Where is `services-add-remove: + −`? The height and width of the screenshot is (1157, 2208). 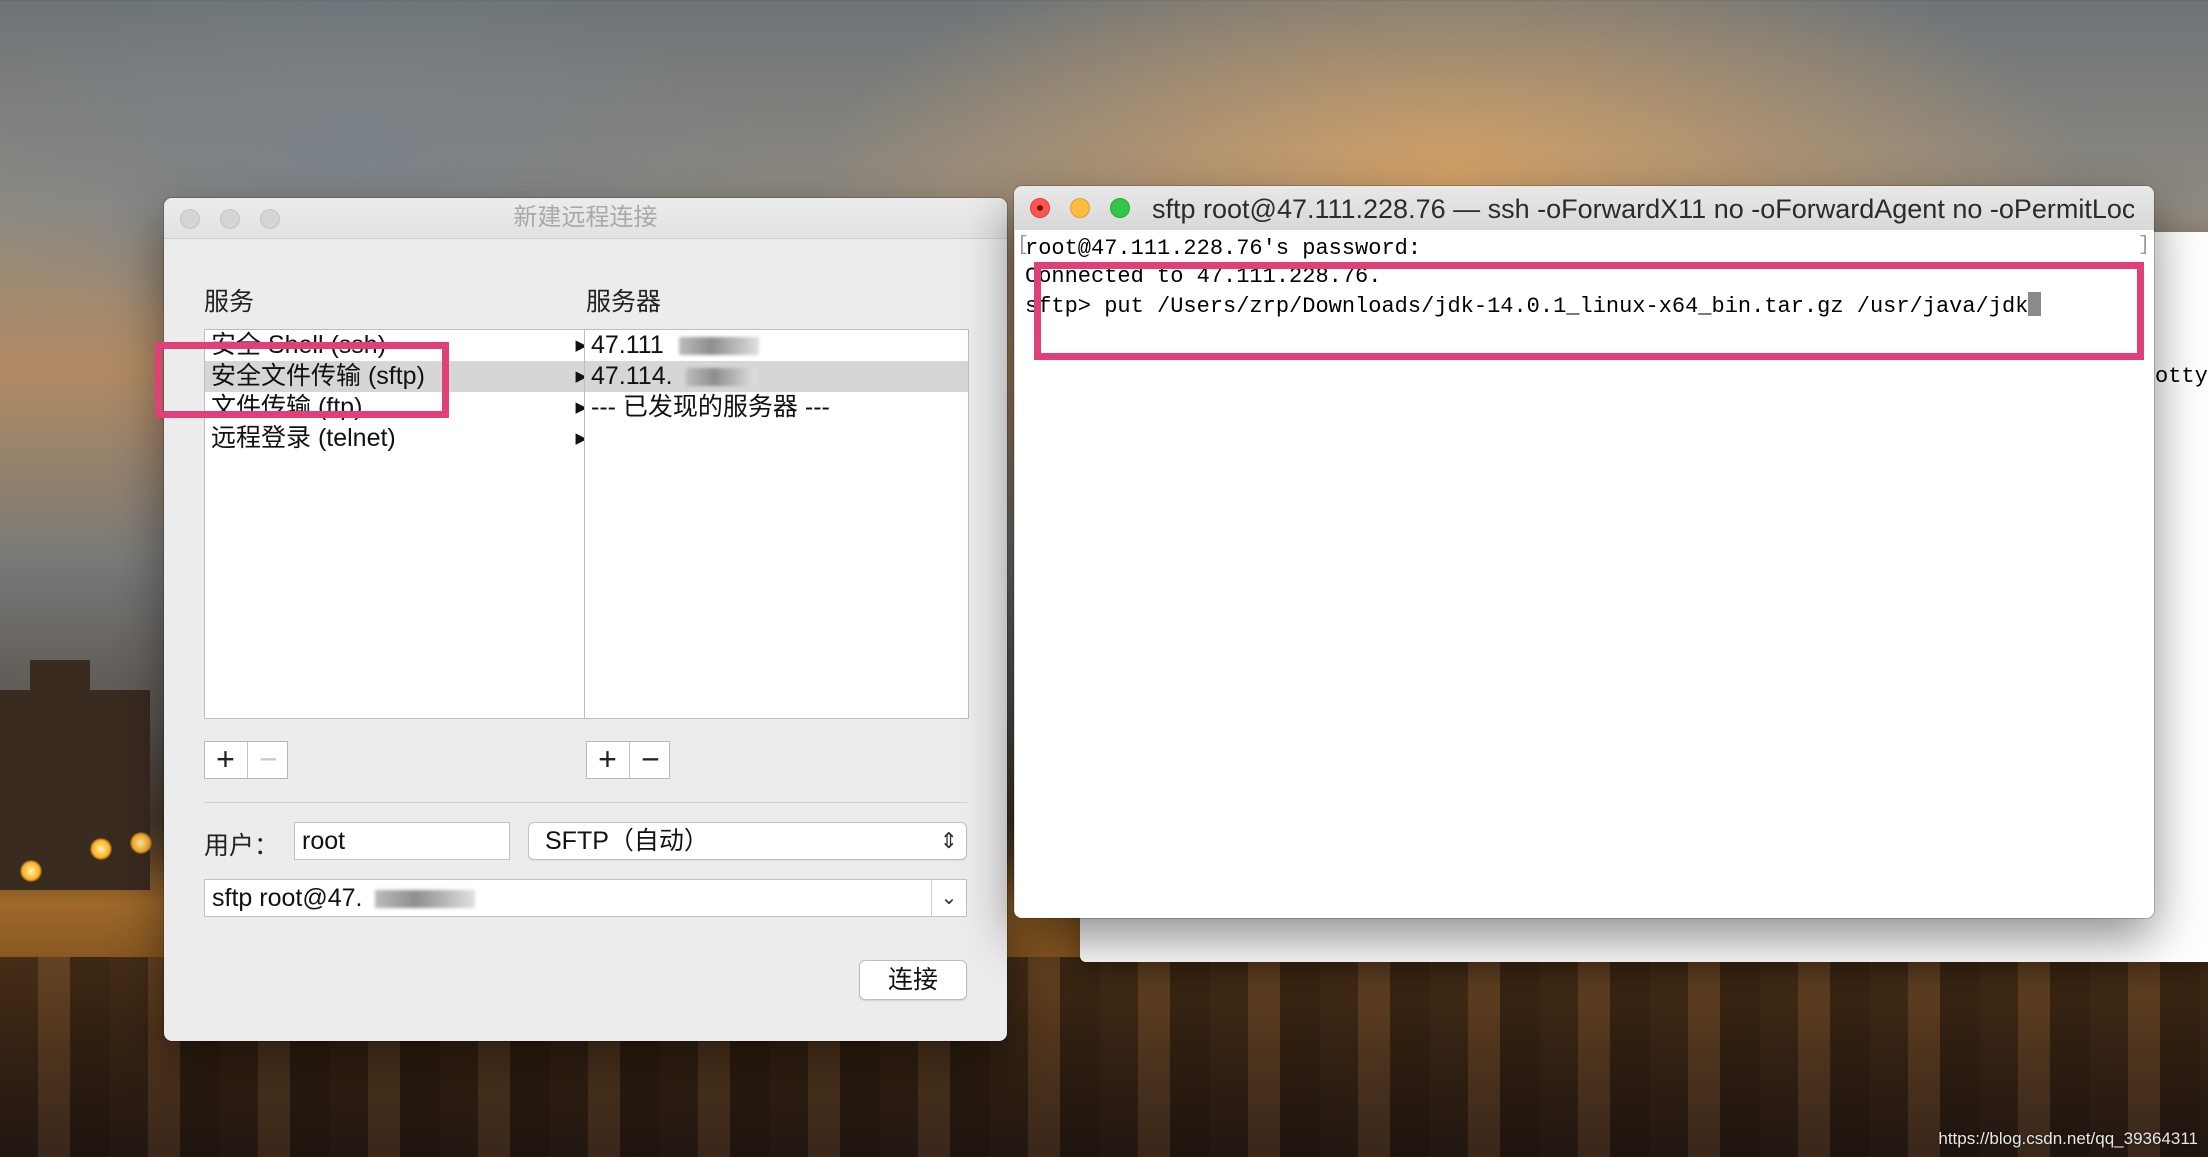 services-add-remove: + − is located at coordinates (246, 760).